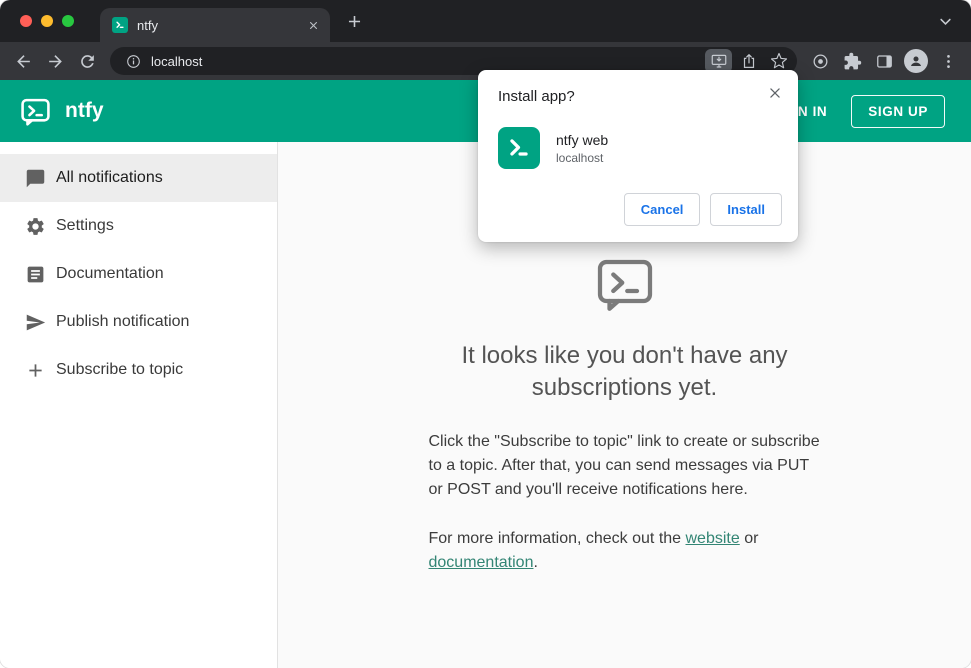 The width and height of the screenshot is (971, 668). I want to click on install-icon, so click(718, 61).